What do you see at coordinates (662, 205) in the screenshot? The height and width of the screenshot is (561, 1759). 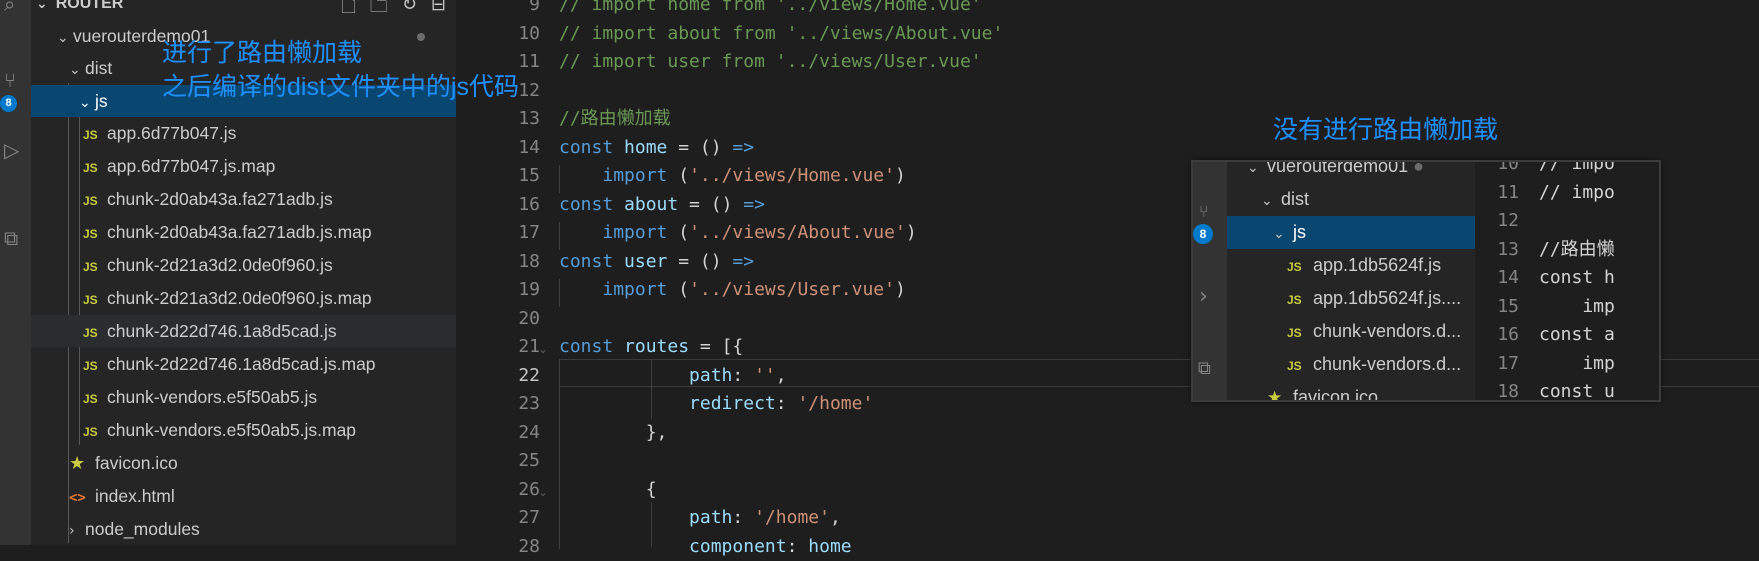 I see `code-line: const about = () =>` at bounding box center [662, 205].